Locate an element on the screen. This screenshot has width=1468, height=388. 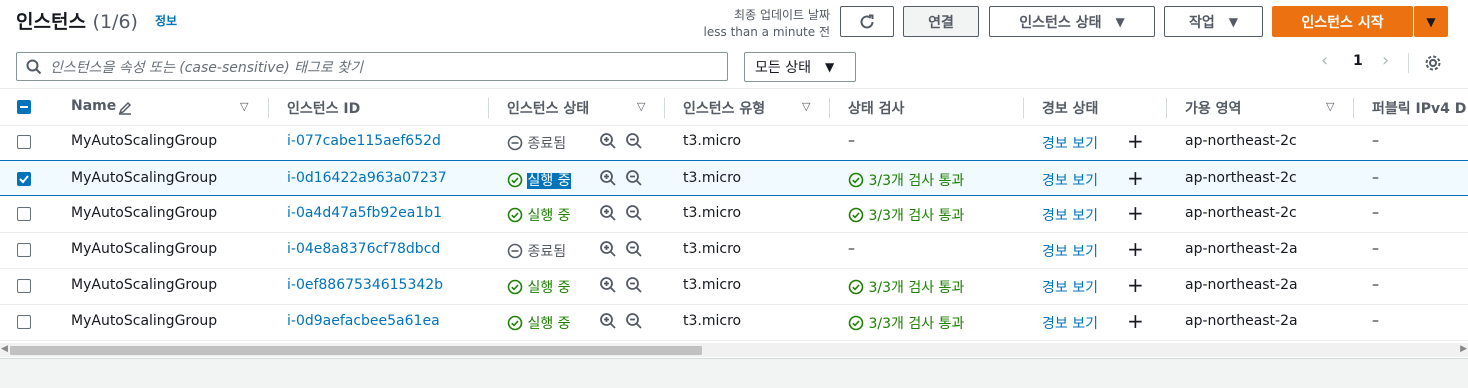
actions-button: 작업 ▼ is located at coordinates (1213, 21).